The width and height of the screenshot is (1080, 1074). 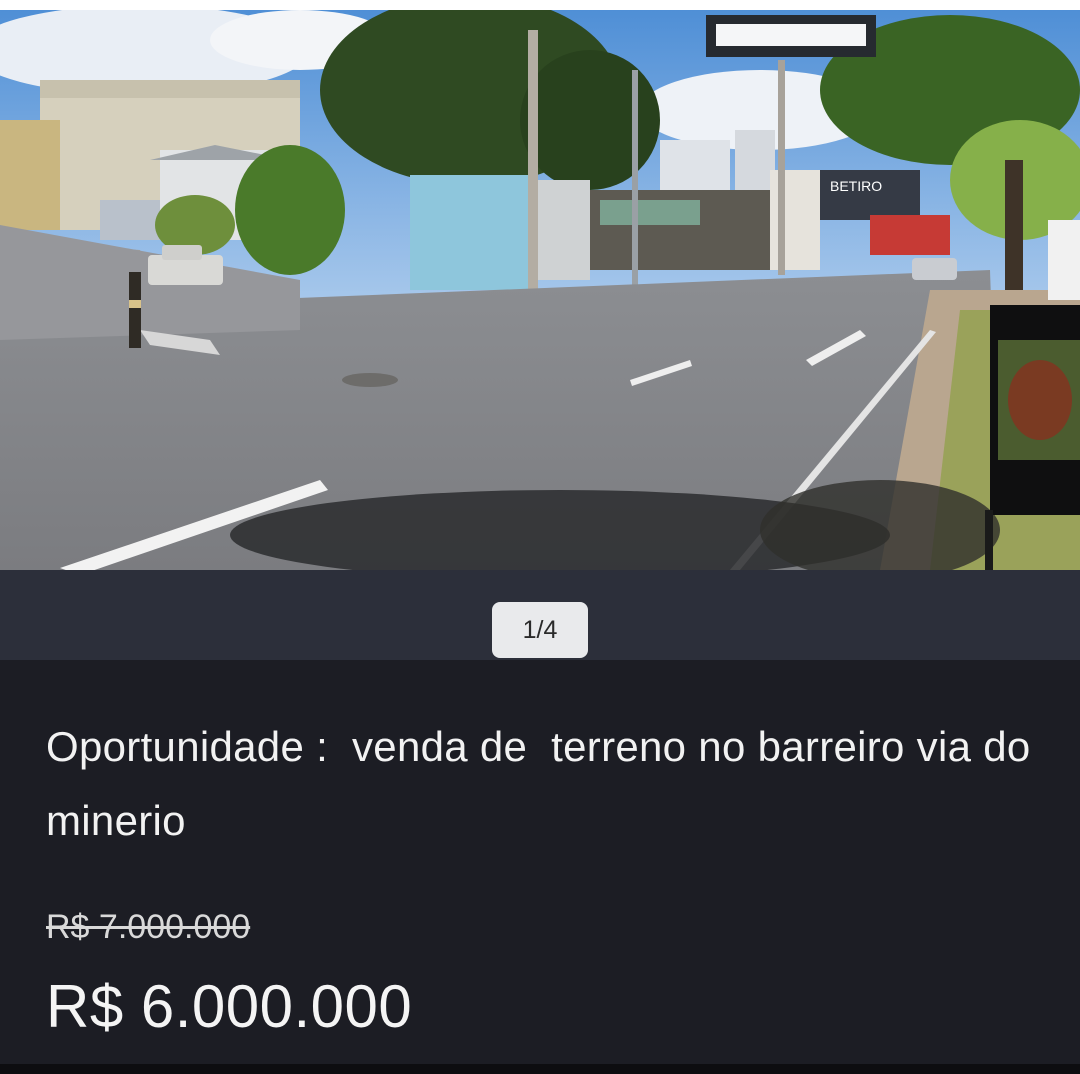 What do you see at coordinates (229, 1006) in the screenshot?
I see `current-price: R$ 6.000.000` at bounding box center [229, 1006].